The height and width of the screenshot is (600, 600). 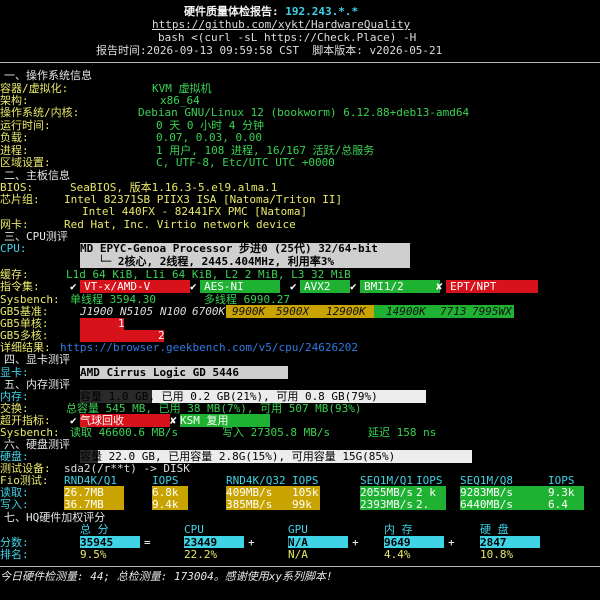 I want to click on time-value: 2026-09-13 09:59:58 CST, so click(x=222, y=50).